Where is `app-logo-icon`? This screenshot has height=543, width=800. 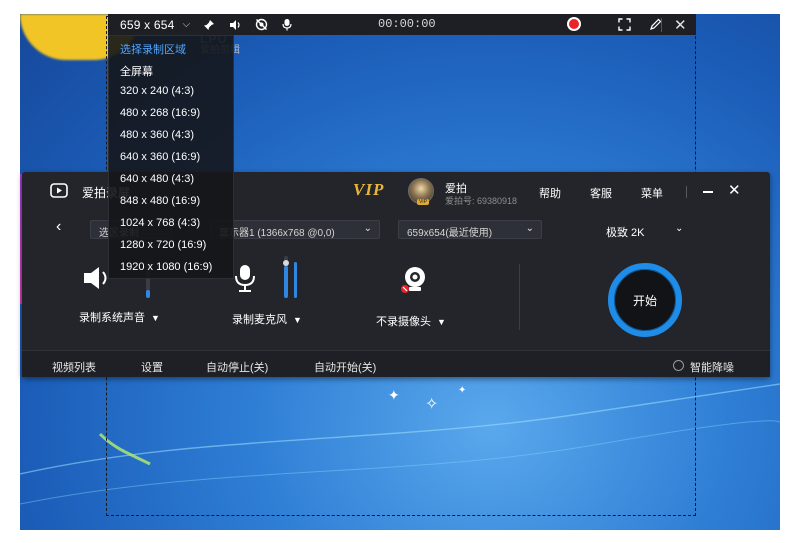 app-logo-icon is located at coordinates (59, 190).